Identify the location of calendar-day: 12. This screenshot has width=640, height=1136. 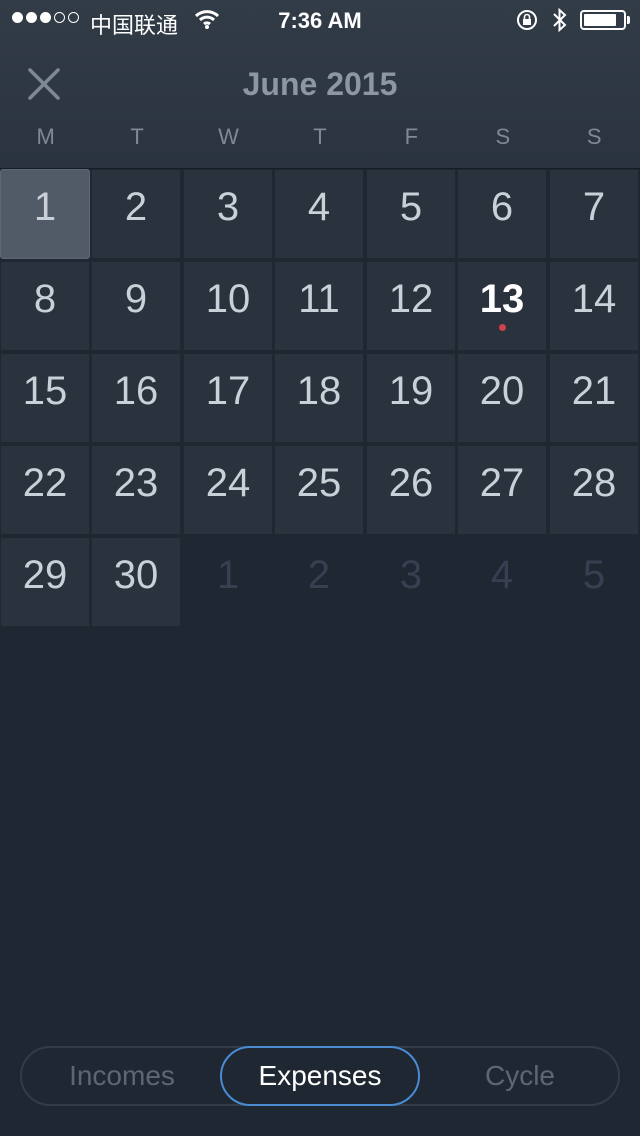
(411, 306).